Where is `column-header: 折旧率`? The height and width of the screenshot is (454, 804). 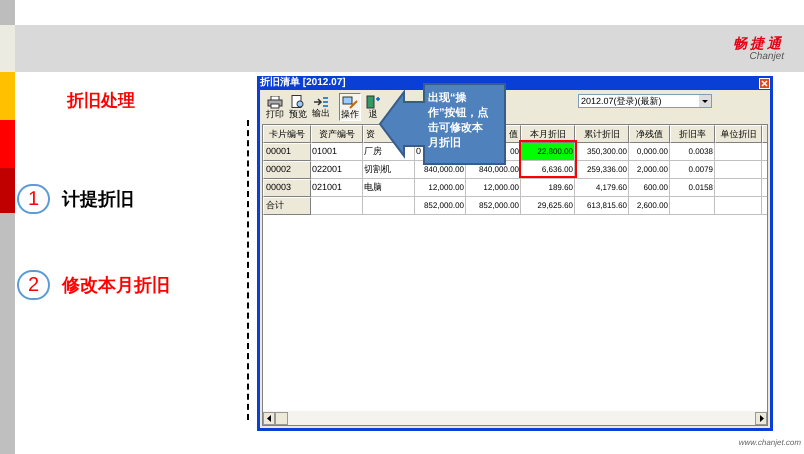
column-header: 折旧率 is located at coordinates (692, 134).